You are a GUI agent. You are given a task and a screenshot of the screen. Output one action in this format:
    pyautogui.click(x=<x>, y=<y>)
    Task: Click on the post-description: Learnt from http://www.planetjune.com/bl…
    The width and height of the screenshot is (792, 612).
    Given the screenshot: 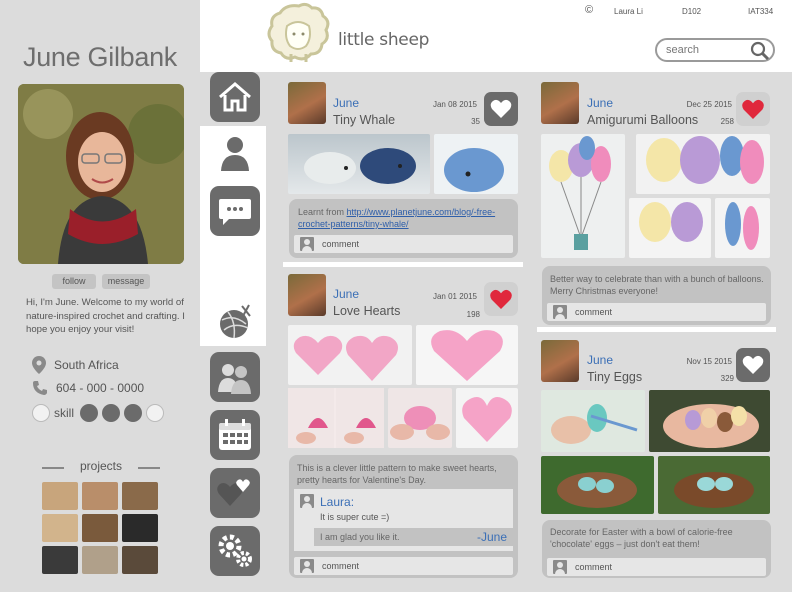 What is the action you would take?
    pyautogui.click(x=405, y=218)
    